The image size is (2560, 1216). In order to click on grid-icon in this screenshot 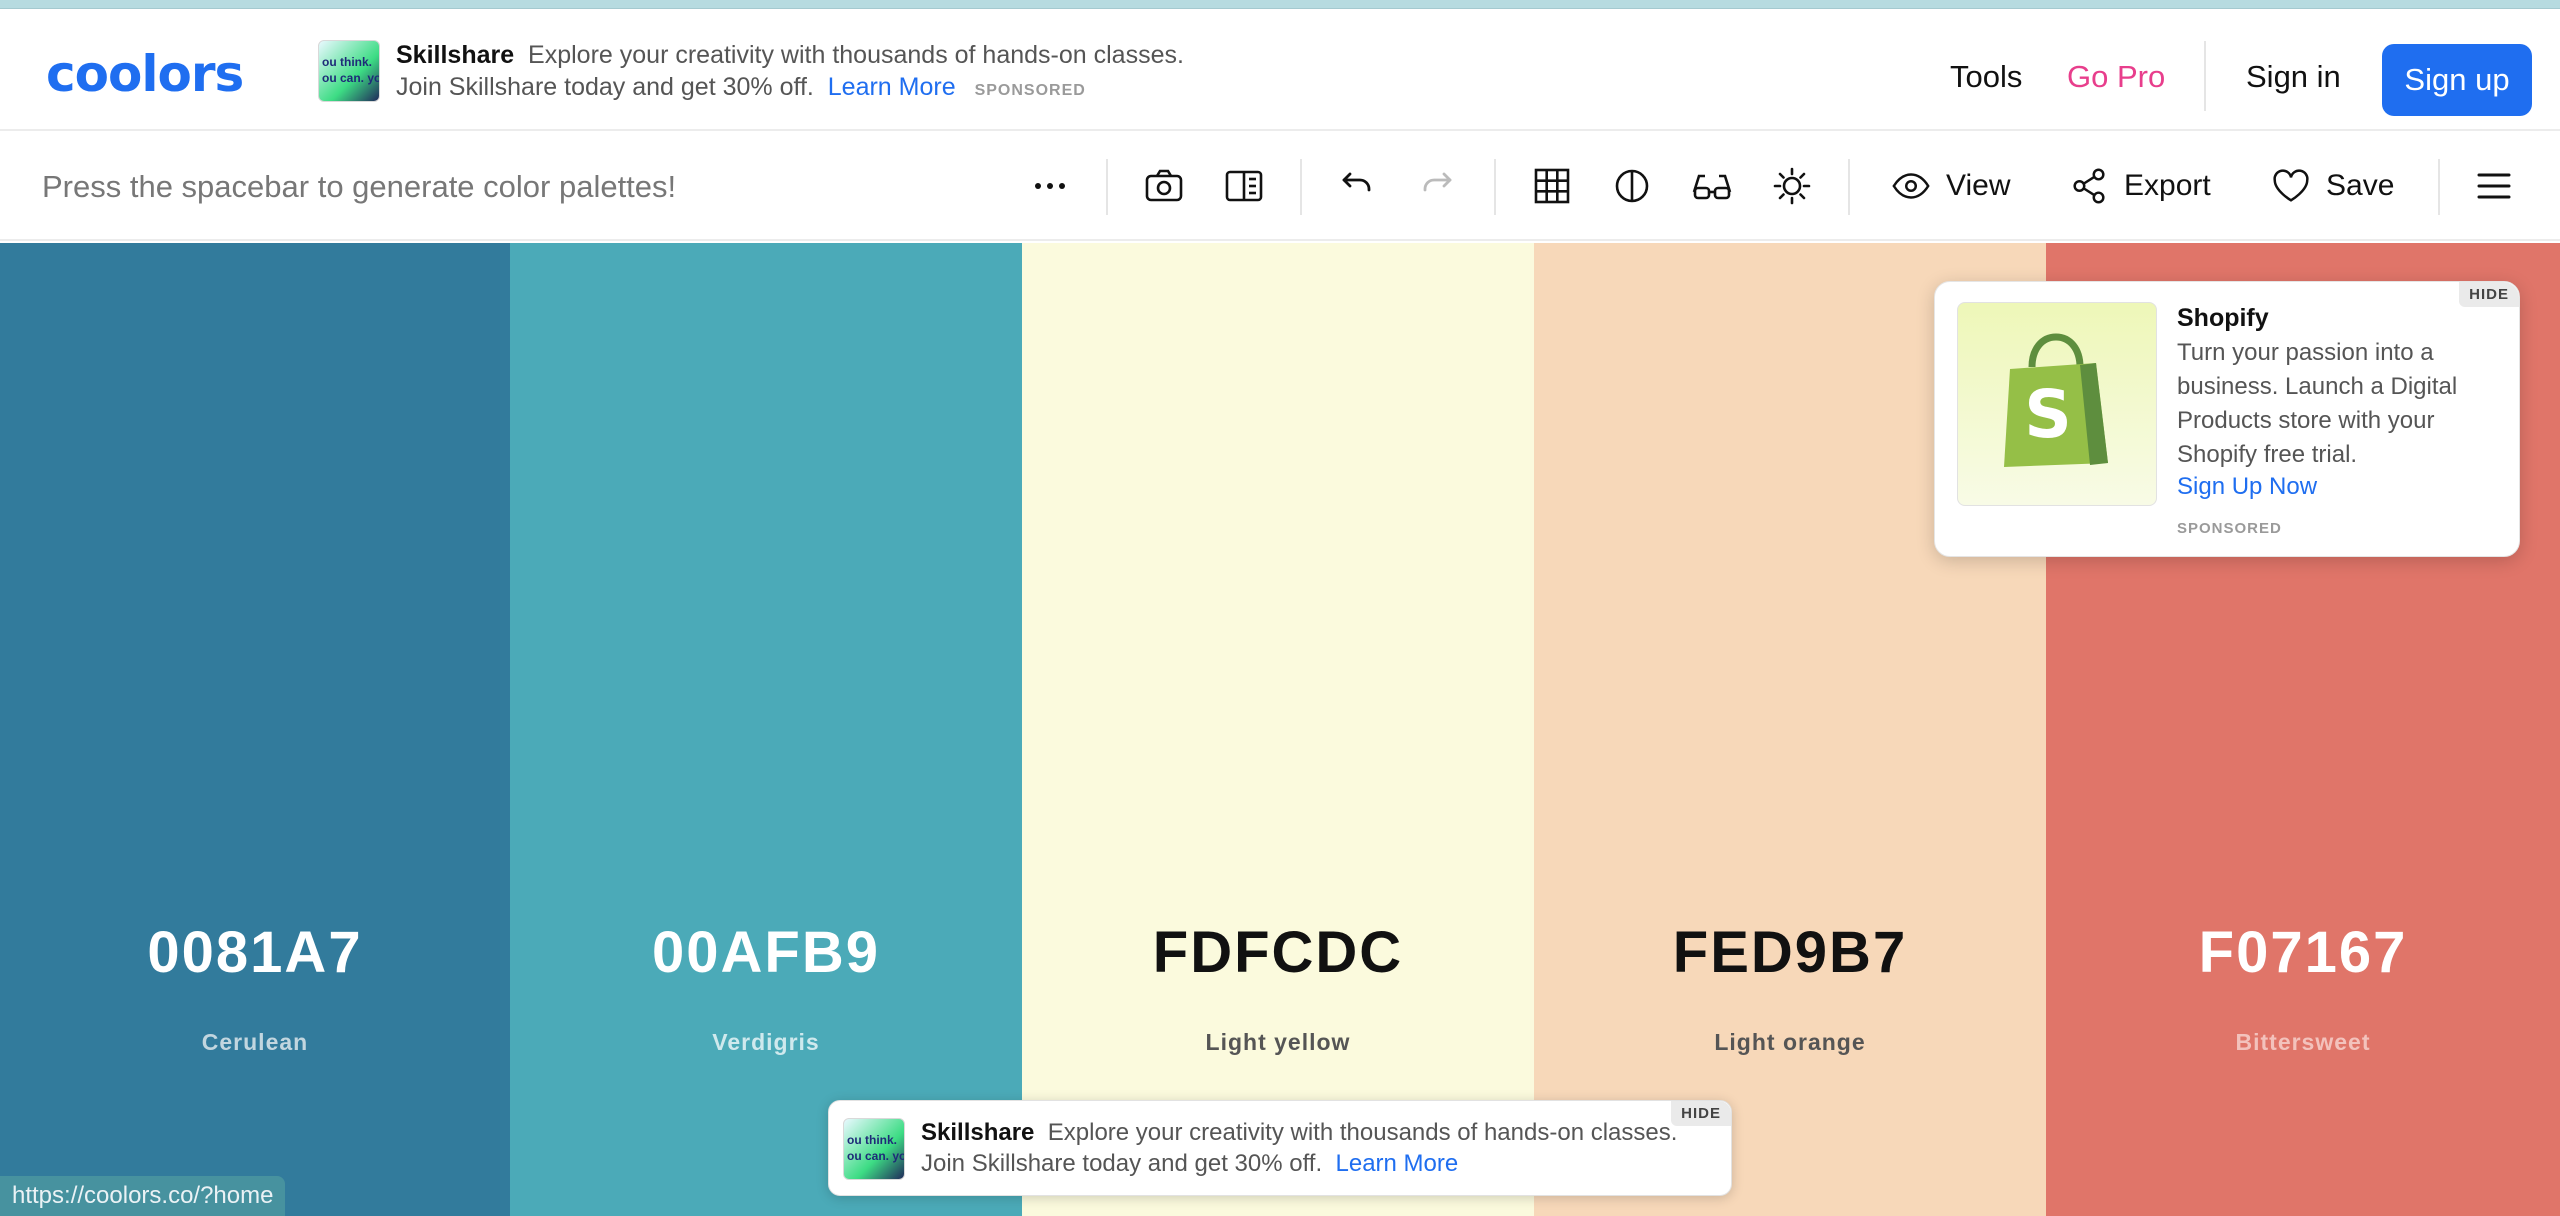, I will do `click(1552, 186)`.